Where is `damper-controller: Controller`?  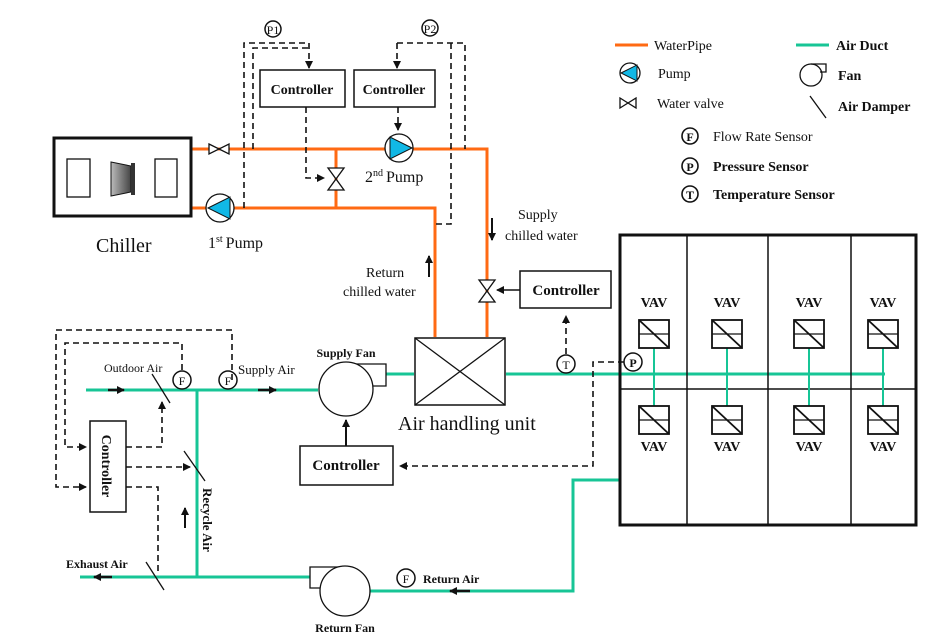 damper-controller: Controller is located at coordinates (108, 466).